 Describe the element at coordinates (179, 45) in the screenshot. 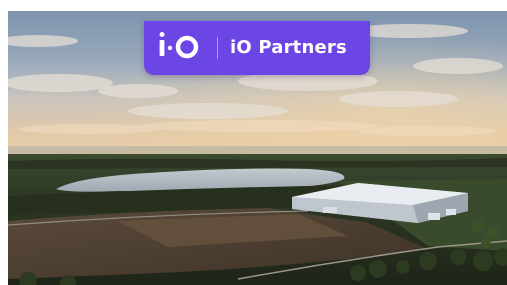

I see `io-logo-icon` at that location.